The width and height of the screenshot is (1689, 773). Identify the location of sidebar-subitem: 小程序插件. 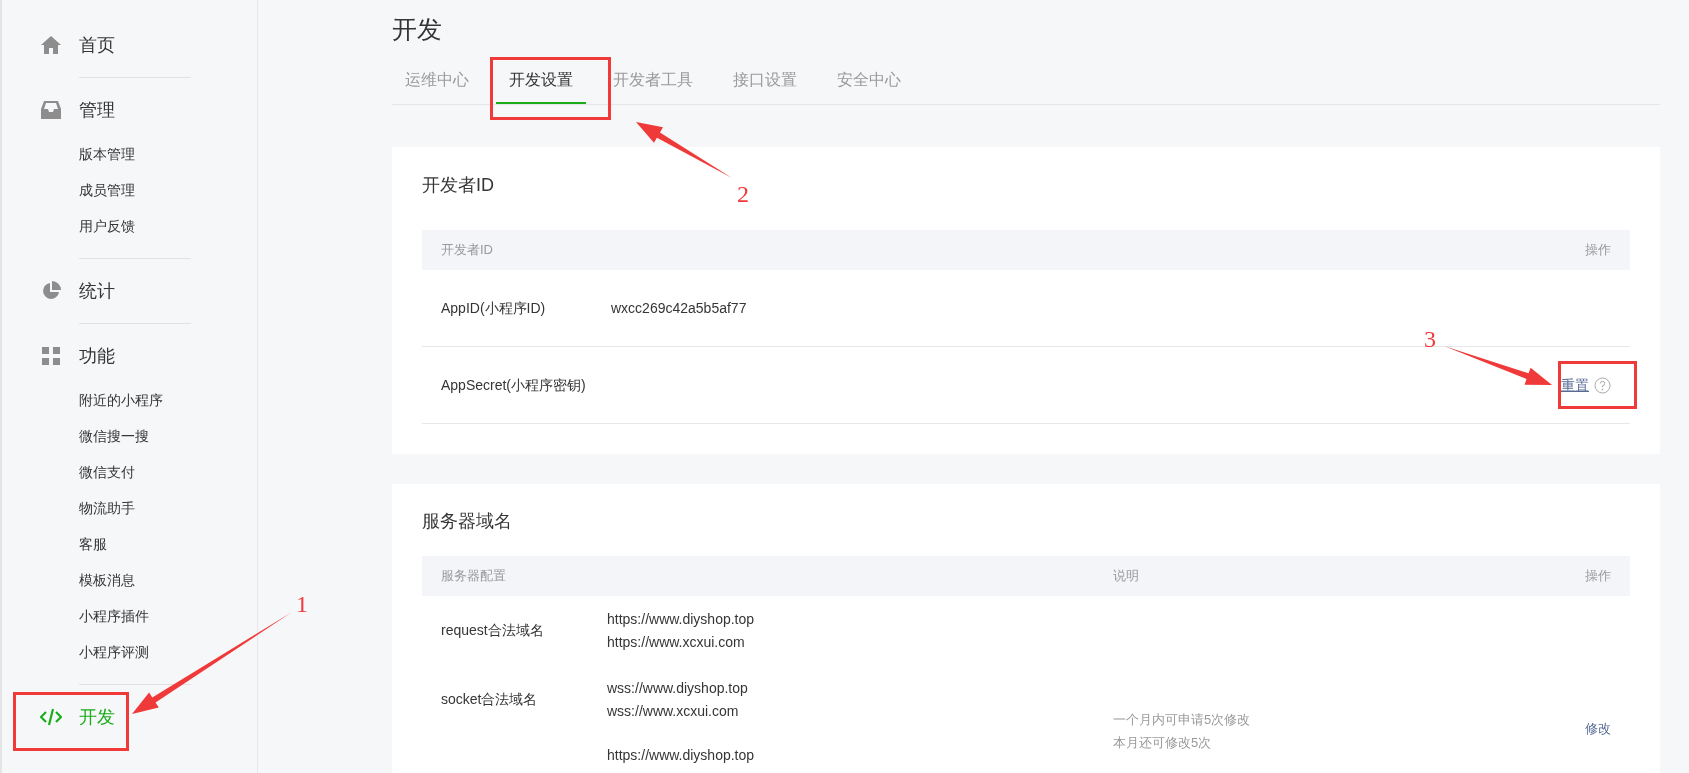
(135, 616).